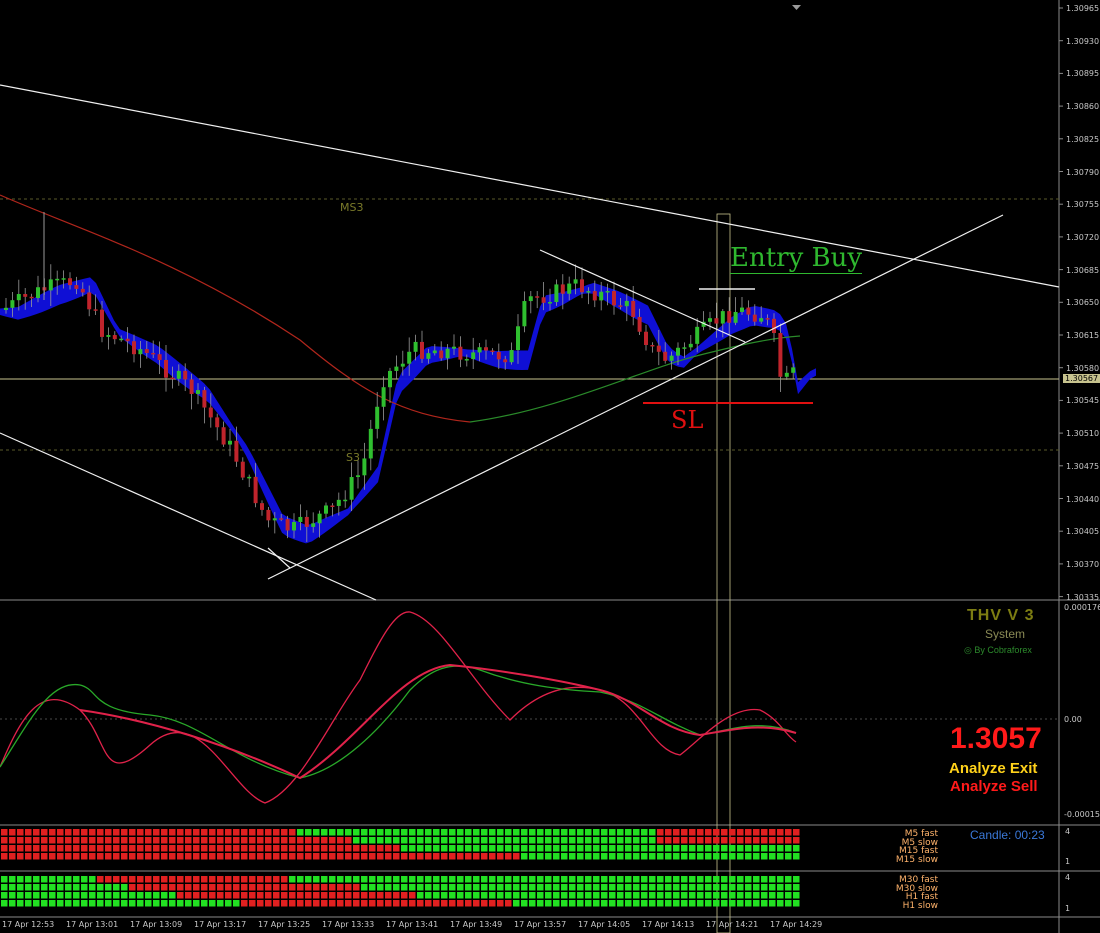 The height and width of the screenshot is (933, 1100). Describe the element at coordinates (1083, 466) in the screenshot. I see `price-axis-label: 1.30475` at that location.